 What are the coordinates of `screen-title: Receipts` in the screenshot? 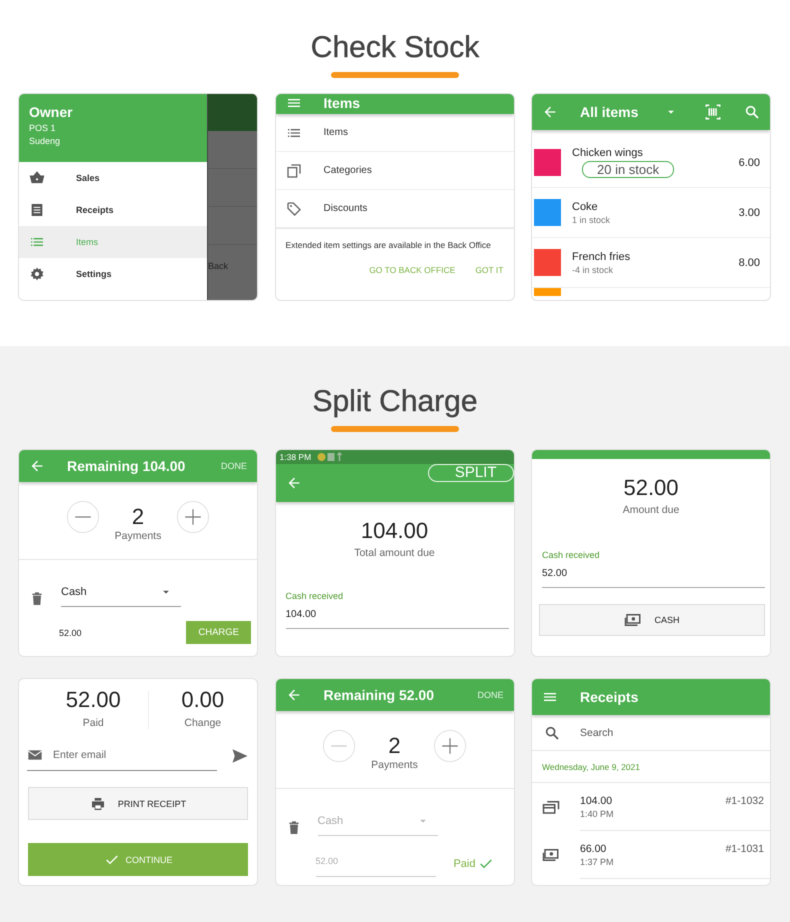 It's located at (609, 697).